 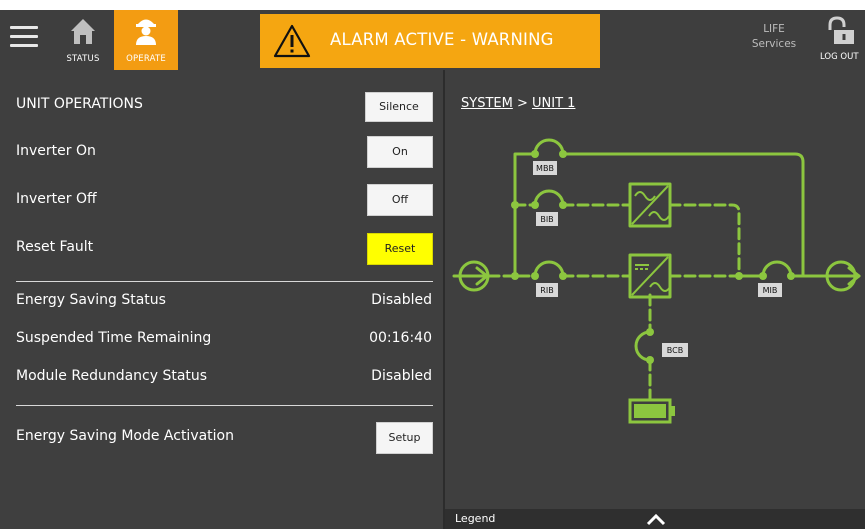 I want to click on rib-tag: RIB, so click(x=546, y=290).